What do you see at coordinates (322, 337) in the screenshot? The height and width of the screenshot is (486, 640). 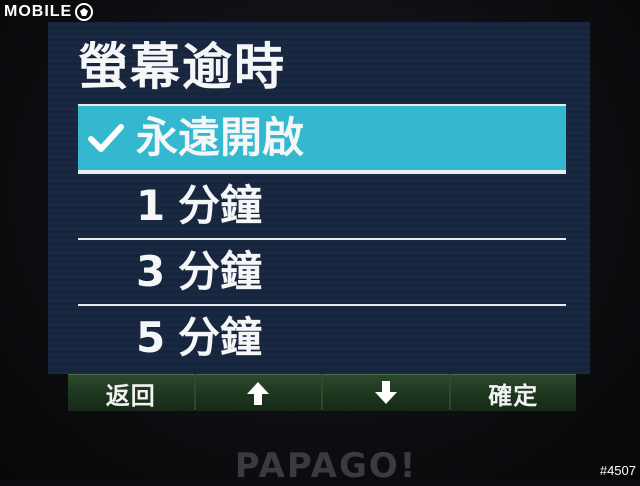 I see `menu-item-5-min: 5 分鐘` at bounding box center [322, 337].